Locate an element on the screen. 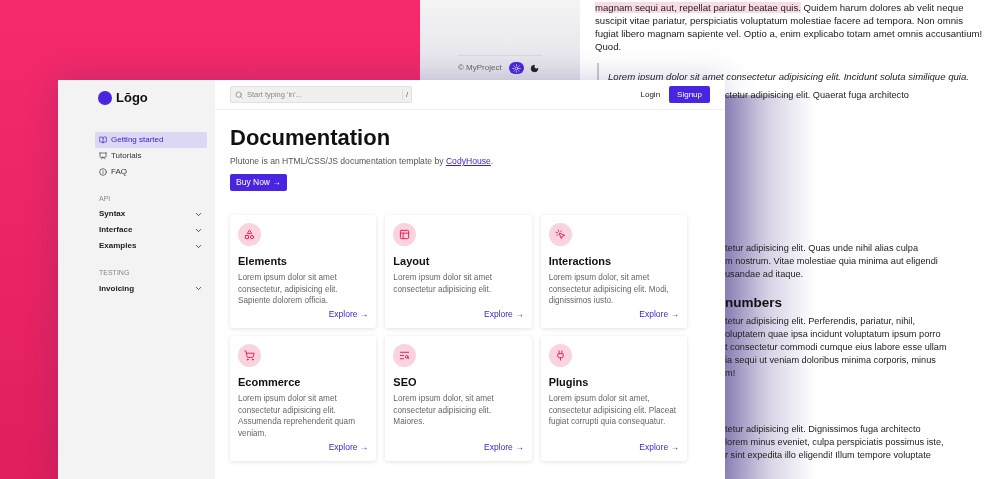 This screenshot has width=1005, height=479. section-heading: numbers is located at coordinates (754, 303).